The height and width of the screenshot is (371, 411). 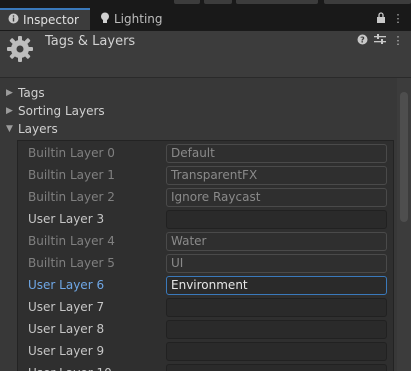 What do you see at coordinates (276, 153) in the screenshot?
I see `layer-name-field: Default` at bounding box center [276, 153].